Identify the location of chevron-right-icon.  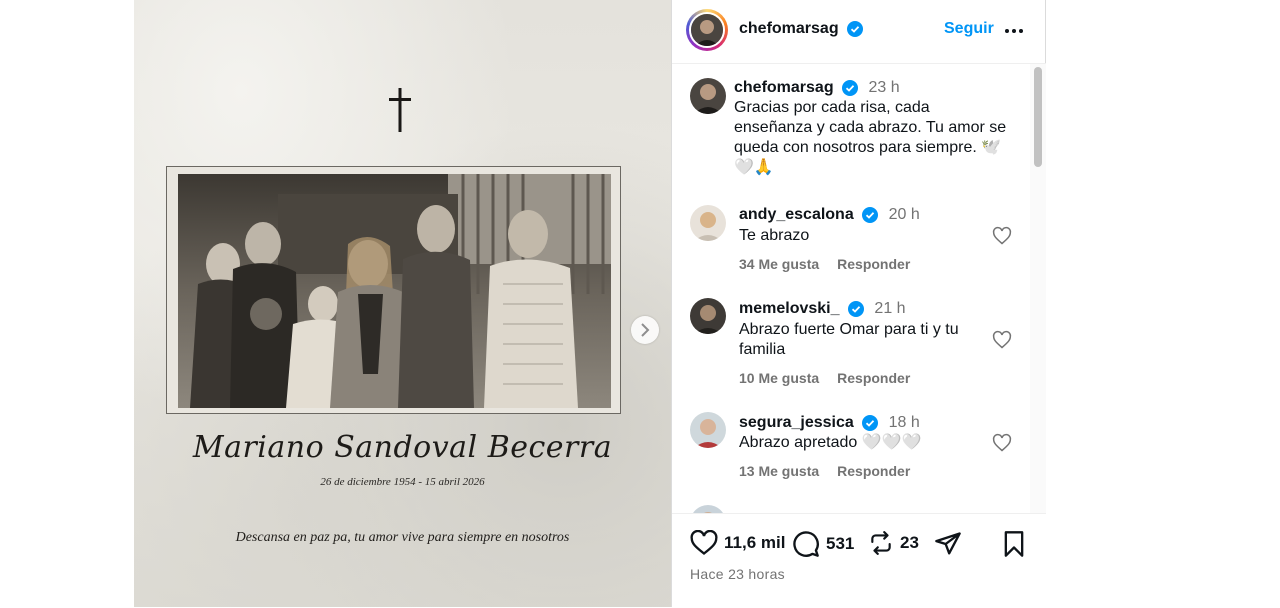
(645, 330).